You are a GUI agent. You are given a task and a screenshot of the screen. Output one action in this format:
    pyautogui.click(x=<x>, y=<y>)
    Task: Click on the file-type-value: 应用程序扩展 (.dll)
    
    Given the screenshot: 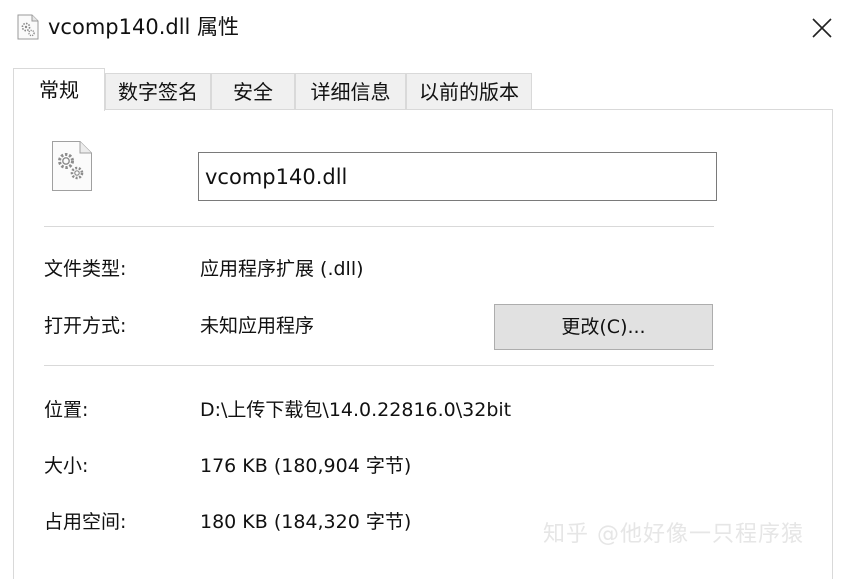 What is the action you would take?
    pyautogui.click(x=282, y=269)
    